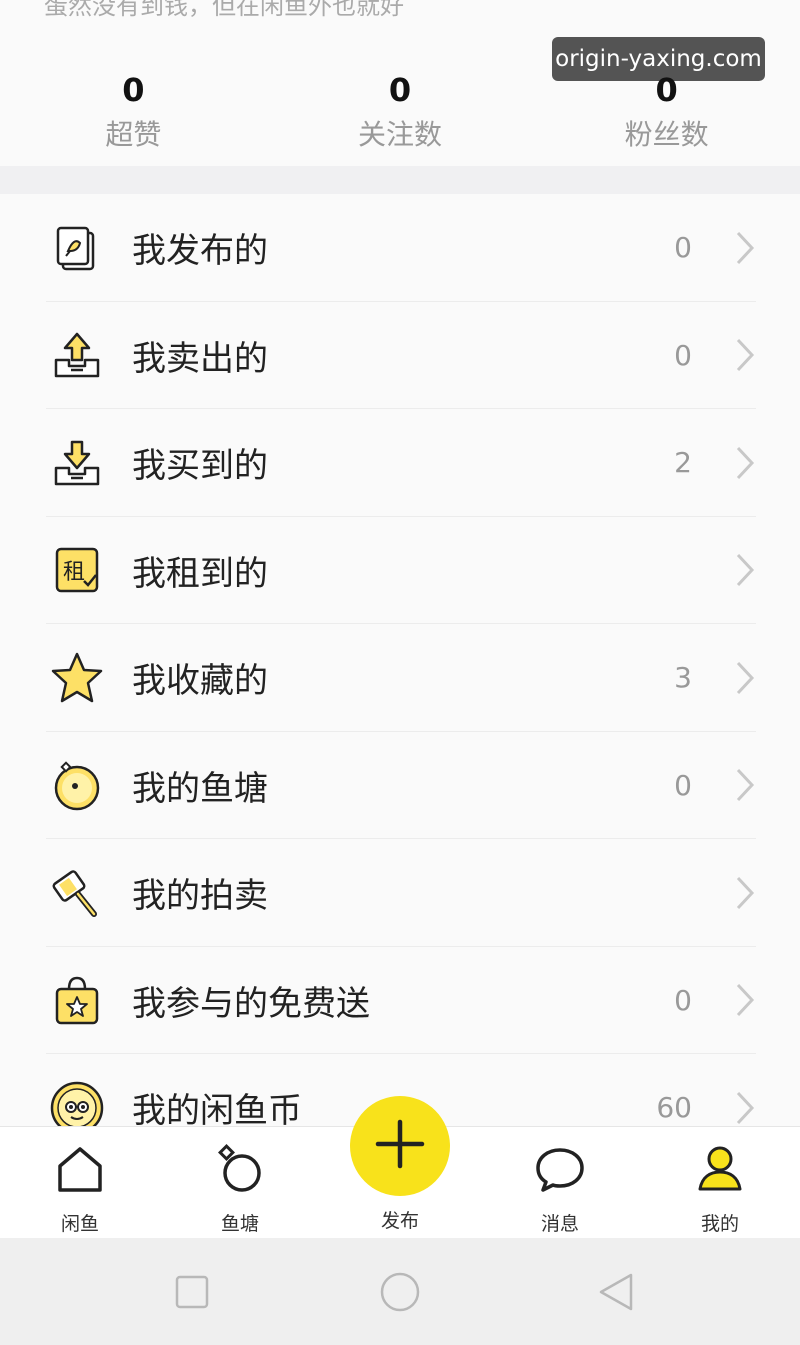 The width and height of the screenshot is (800, 1345). Describe the element at coordinates (683, 678) in the screenshot. I see `menu-item-count: 3` at that location.